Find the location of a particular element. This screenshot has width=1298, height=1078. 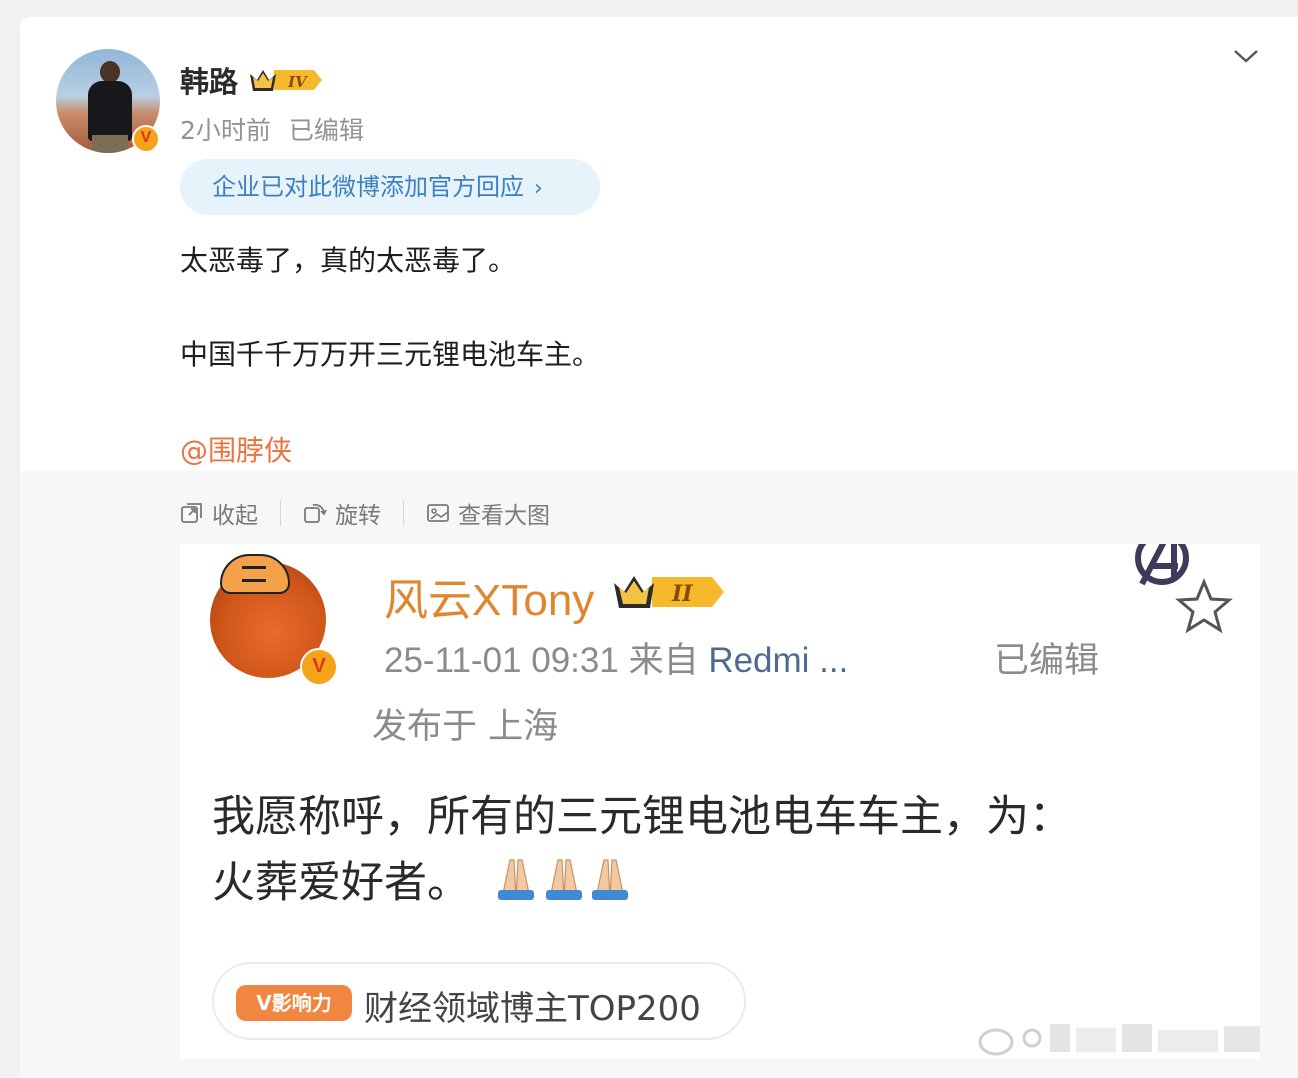

post-meta: 2小时前 已编辑 is located at coordinates (272, 129).